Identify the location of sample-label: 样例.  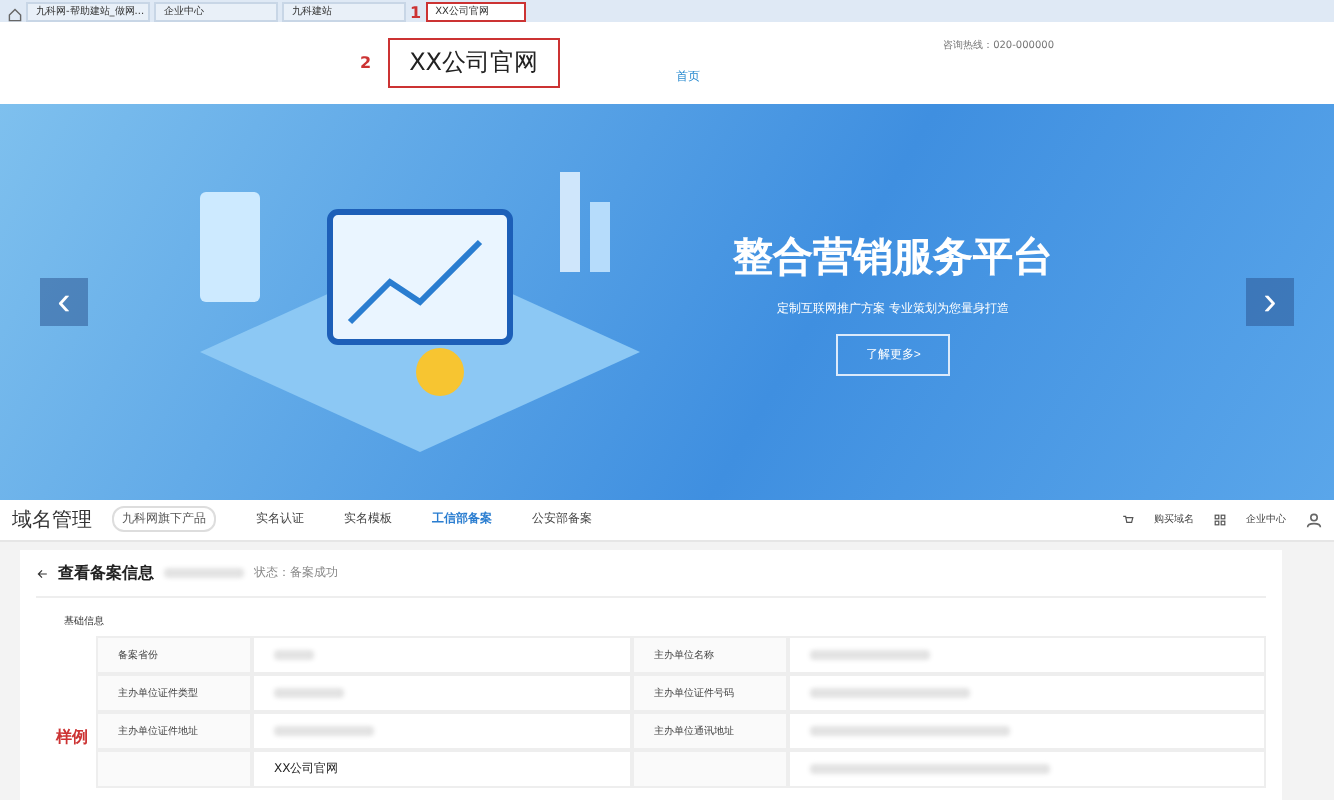
(72, 737).